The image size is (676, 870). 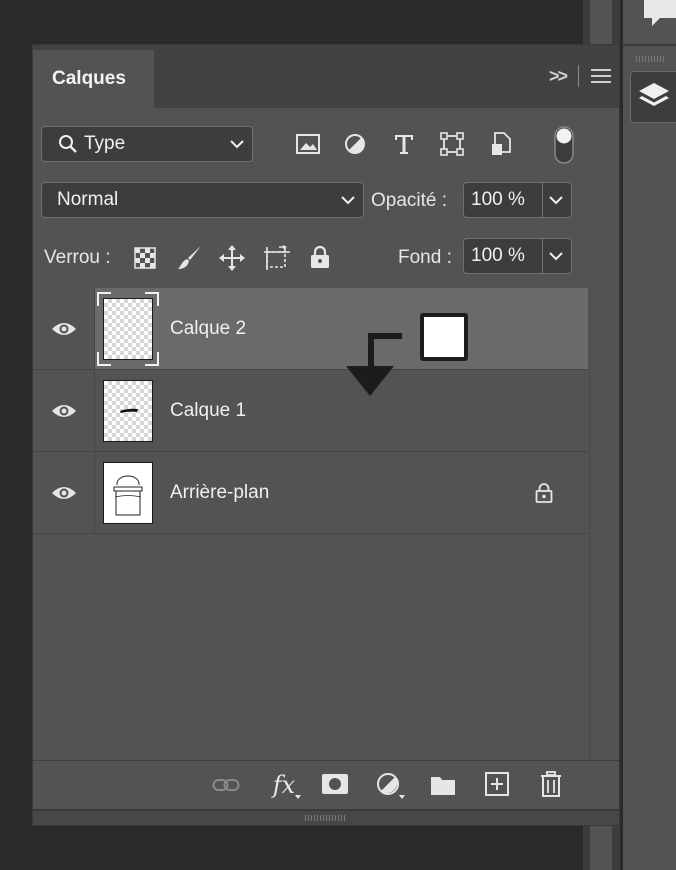 I want to click on lock-all-button, so click(x=320, y=257).